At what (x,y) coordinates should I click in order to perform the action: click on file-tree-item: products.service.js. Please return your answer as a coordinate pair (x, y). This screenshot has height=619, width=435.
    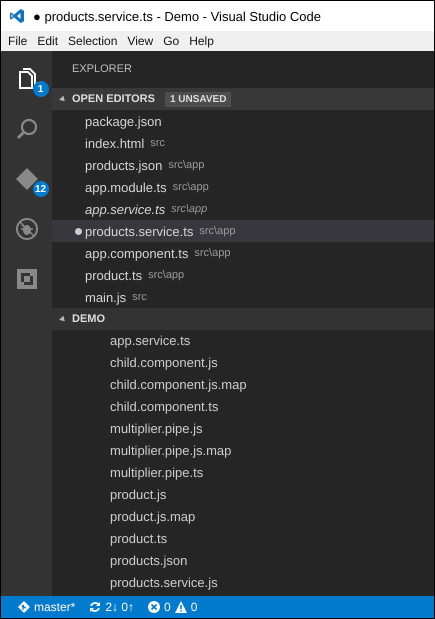
    Looking at the image, I should click on (243, 583).